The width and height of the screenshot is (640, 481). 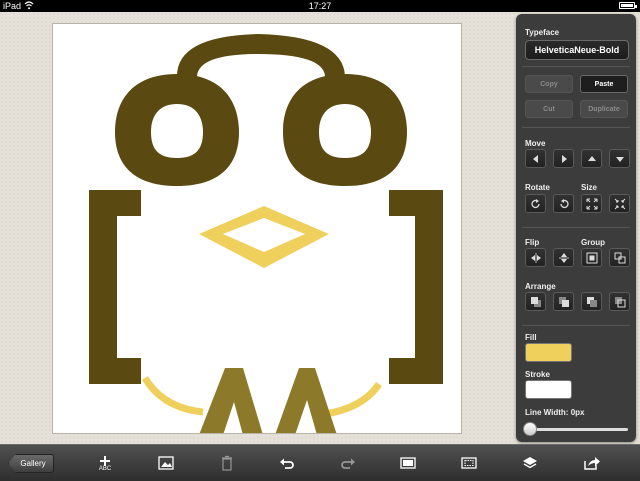 I want to click on image-icon, so click(x=166, y=463).